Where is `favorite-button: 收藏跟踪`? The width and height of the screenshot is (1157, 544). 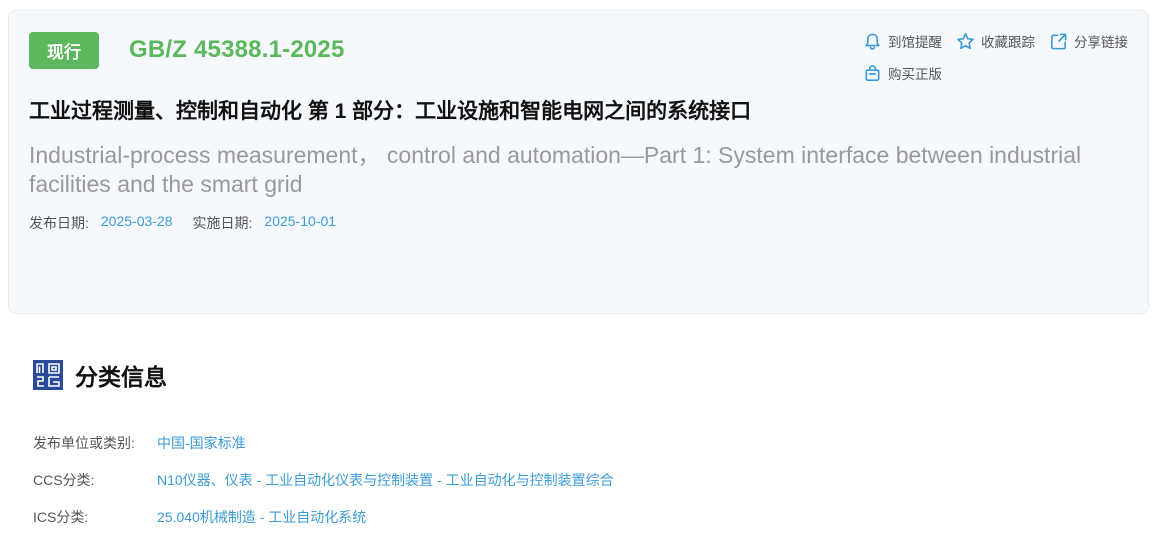 favorite-button: 收藏跟踪 is located at coordinates (995, 41).